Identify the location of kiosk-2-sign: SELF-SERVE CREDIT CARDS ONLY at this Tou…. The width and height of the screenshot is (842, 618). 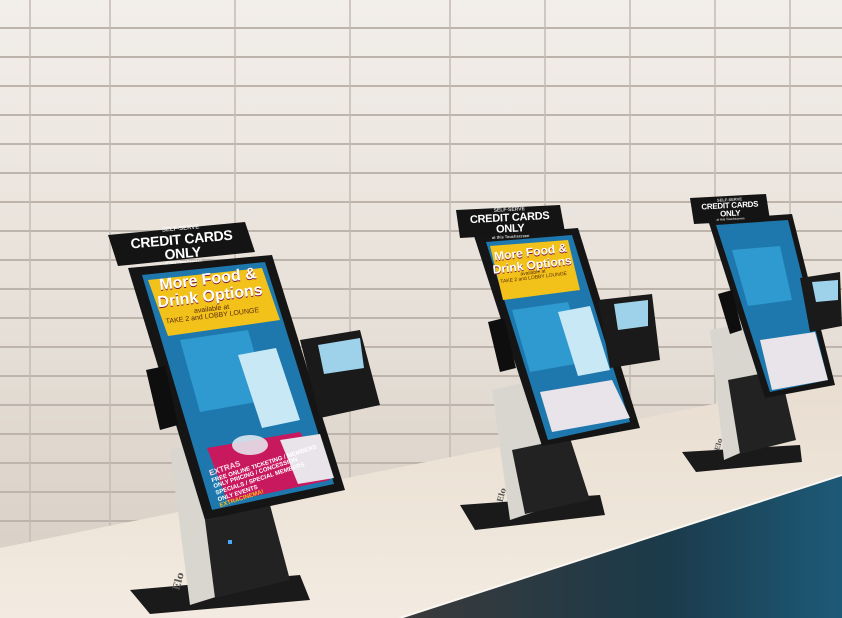
(509, 223).